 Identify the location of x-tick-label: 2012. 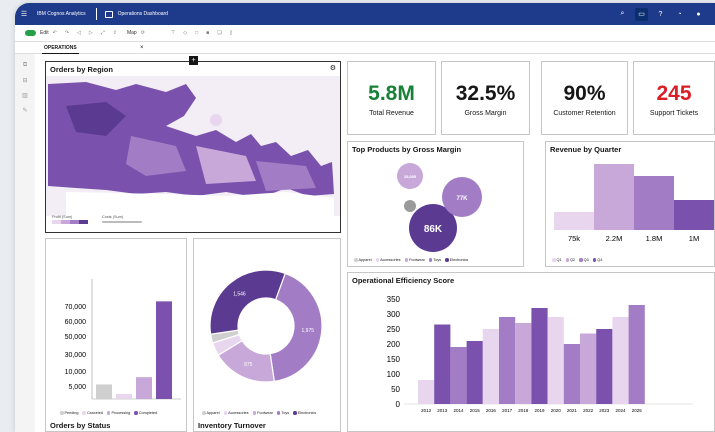
(426, 410).